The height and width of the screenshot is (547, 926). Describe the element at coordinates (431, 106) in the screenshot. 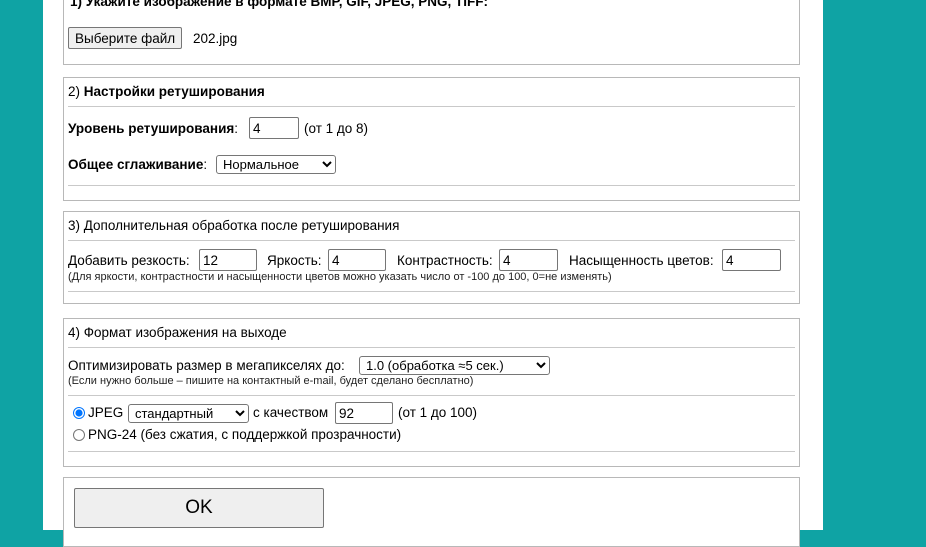

I see `section-2-divider` at that location.